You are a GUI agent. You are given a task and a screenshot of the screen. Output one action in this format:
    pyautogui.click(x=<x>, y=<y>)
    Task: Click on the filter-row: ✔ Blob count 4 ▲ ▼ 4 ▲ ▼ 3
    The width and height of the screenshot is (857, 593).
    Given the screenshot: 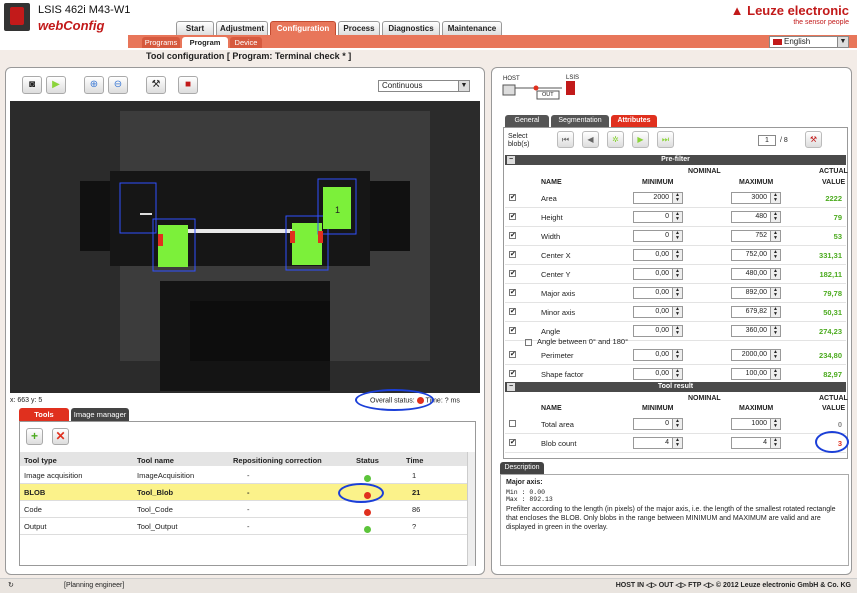 What is the action you would take?
    pyautogui.click(x=675, y=443)
    